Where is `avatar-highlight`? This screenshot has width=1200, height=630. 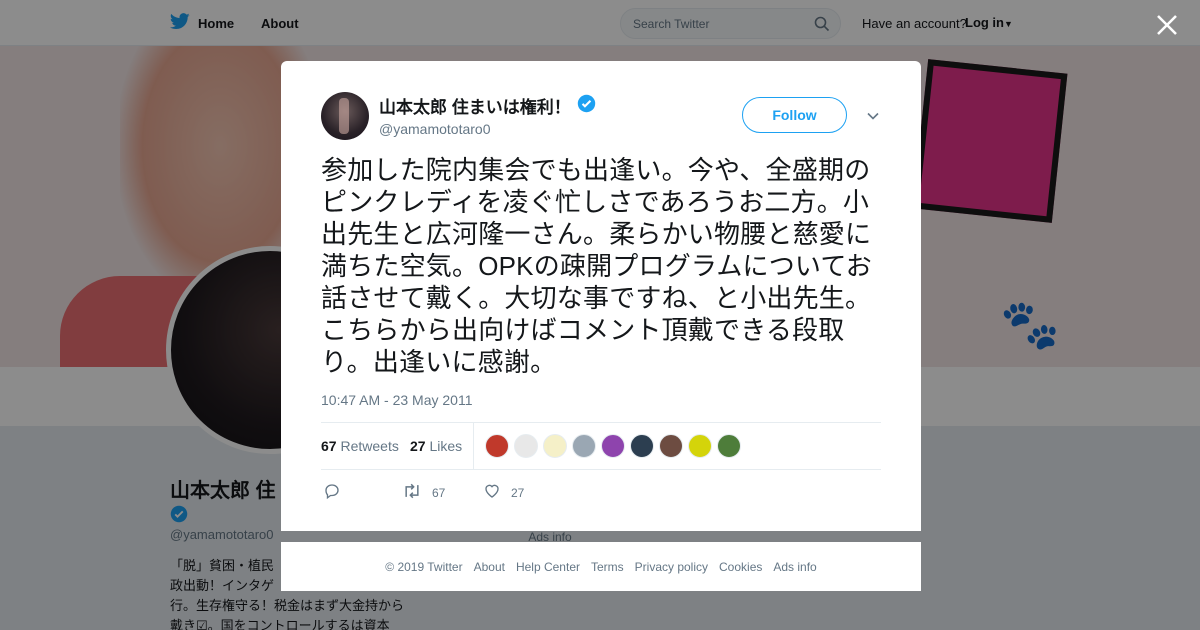
avatar-highlight is located at coordinates (344, 116).